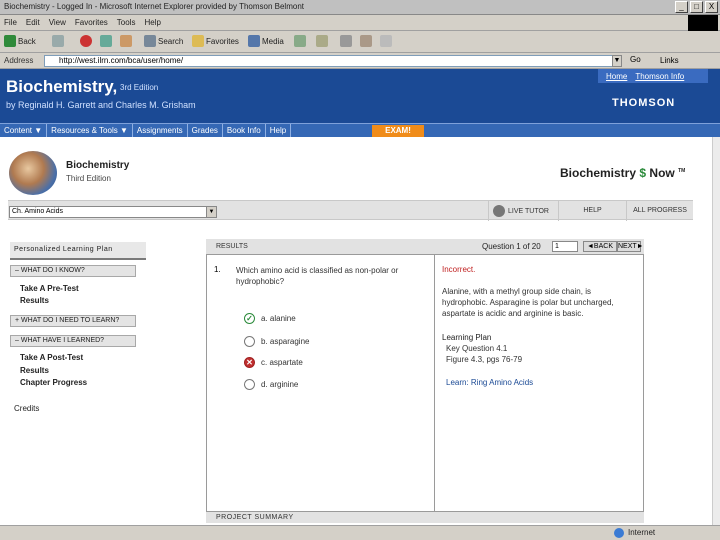  What do you see at coordinates (34, 370) in the screenshot?
I see `post-test-results-link: Results` at bounding box center [34, 370].